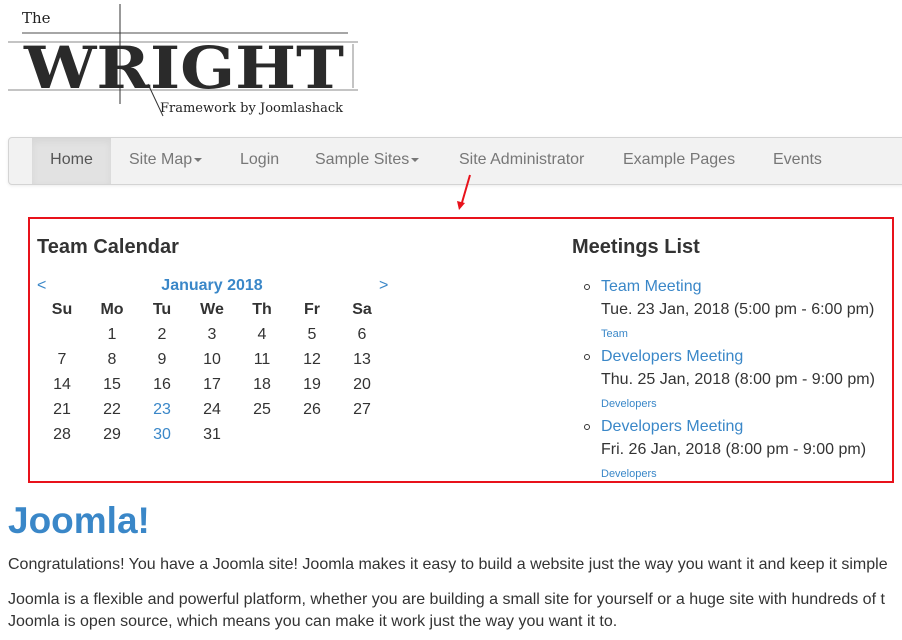  Describe the element at coordinates (262, 334) in the screenshot. I see `calendar-day: 4` at that location.